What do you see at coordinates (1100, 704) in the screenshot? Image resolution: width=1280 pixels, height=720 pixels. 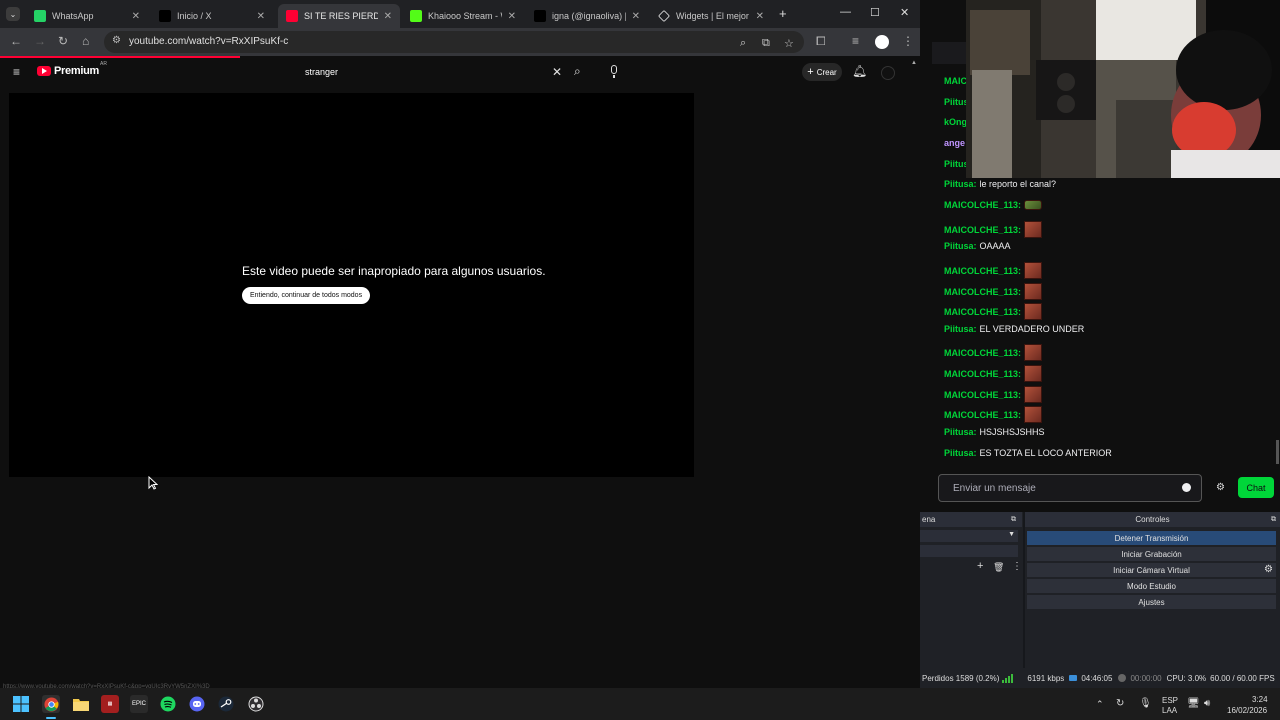 I see `show-hidden-icons-icon: ⌃` at bounding box center [1100, 704].